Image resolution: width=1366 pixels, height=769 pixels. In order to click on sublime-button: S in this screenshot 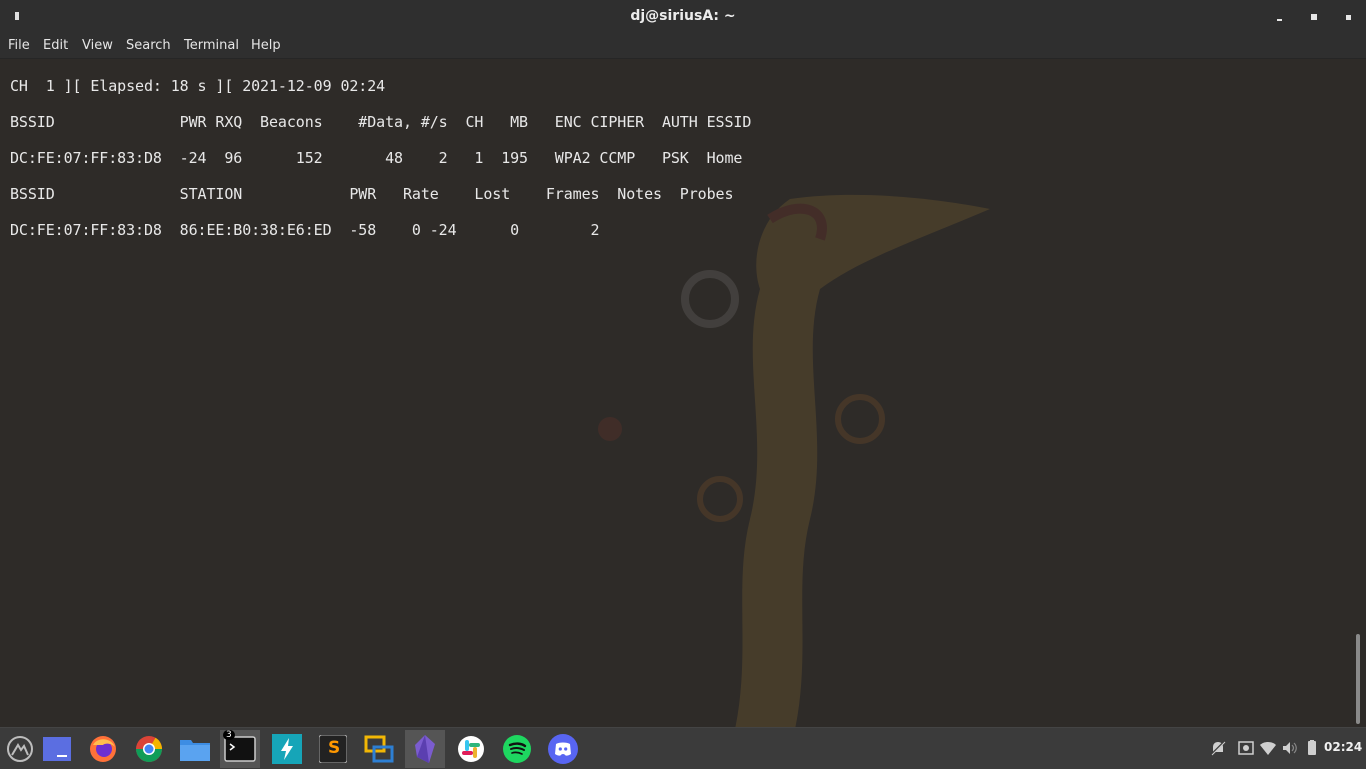, I will do `click(333, 749)`.